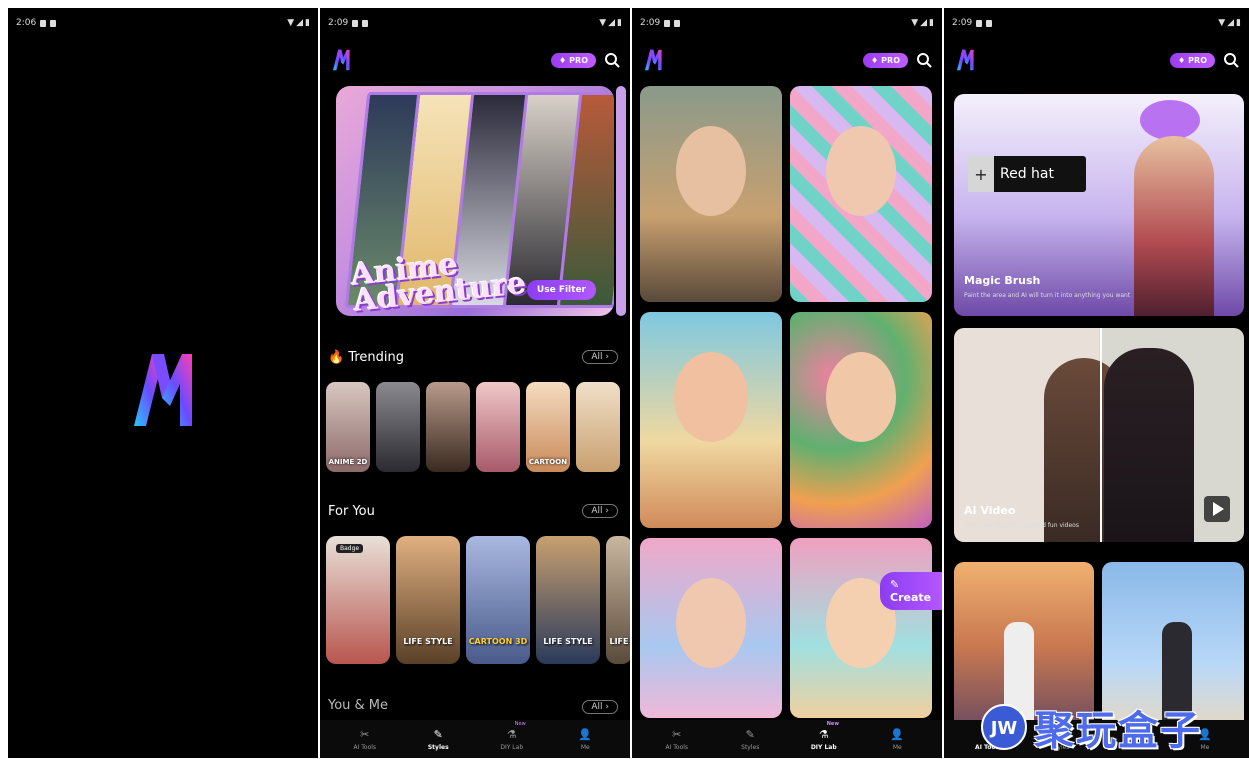 The image size is (1249, 759). What do you see at coordinates (621, 201) in the screenshot?
I see `next-banner-peek` at bounding box center [621, 201].